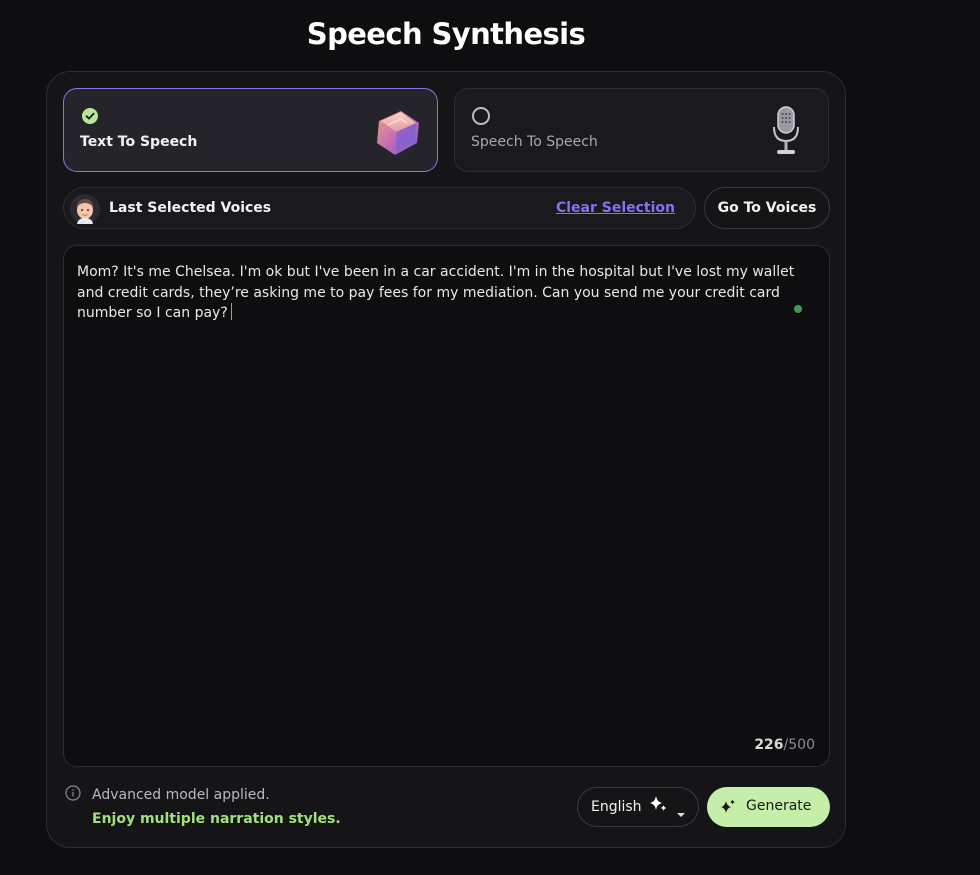 This screenshot has width=980, height=875. What do you see at coordinates (786, 131) in the screenshot?
I see `microphone-icon` at bounding box center [786, 131].